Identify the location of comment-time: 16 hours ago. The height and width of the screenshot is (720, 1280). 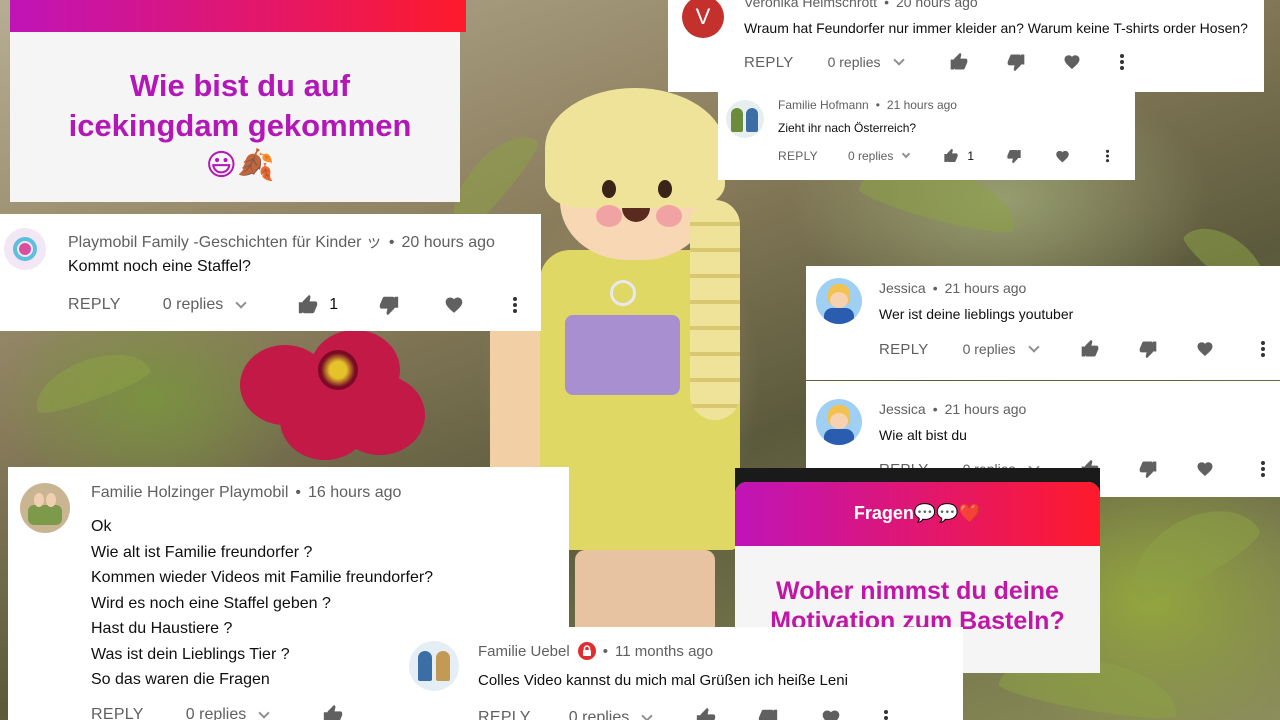
(354, 492).